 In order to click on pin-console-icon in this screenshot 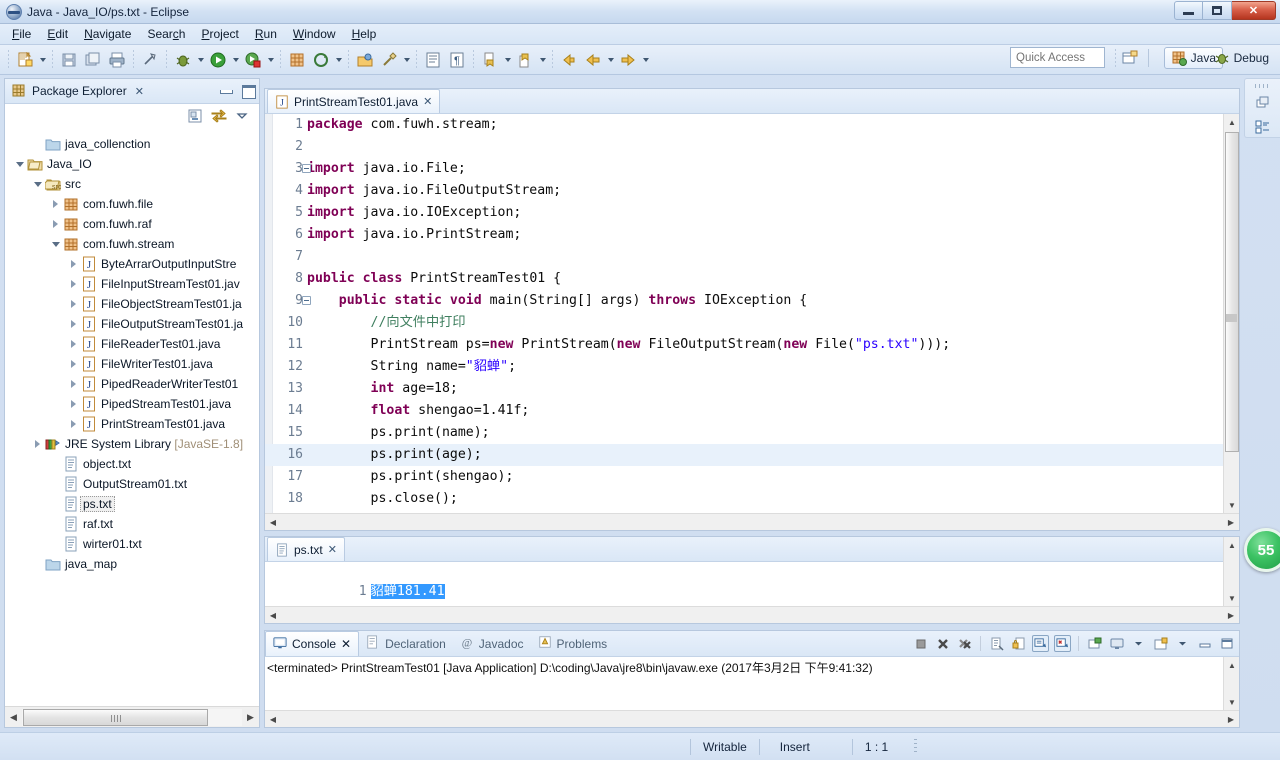, I will do `click(1094, 643)`.